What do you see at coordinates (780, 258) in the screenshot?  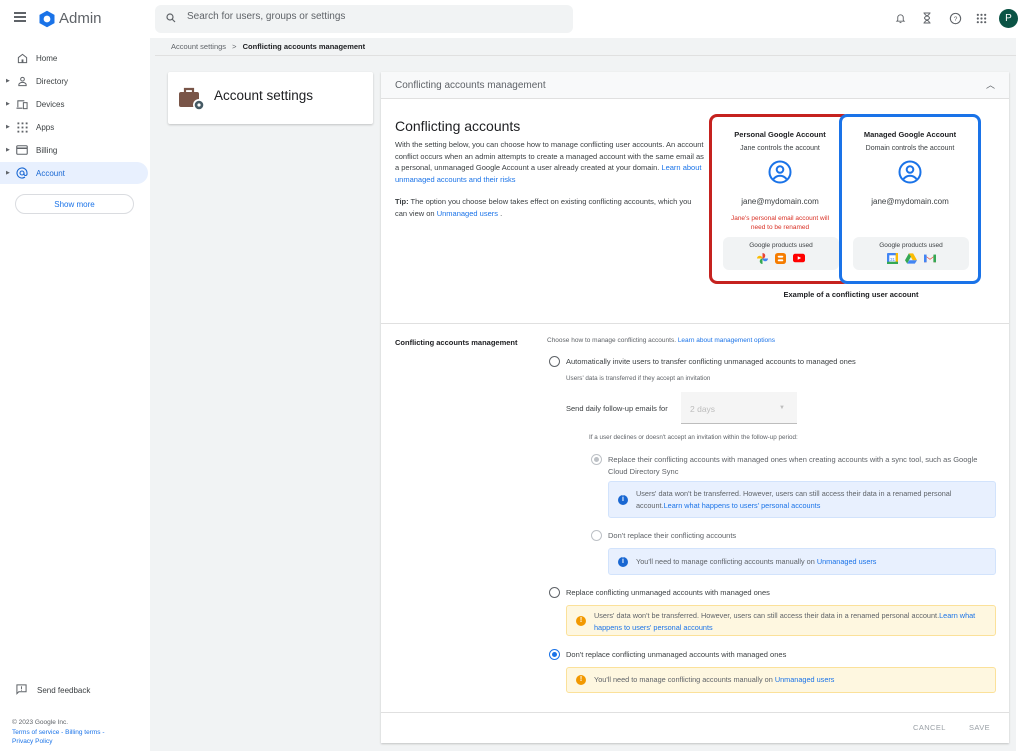 I see `blogger-icon` at bounding box center [780, 258].